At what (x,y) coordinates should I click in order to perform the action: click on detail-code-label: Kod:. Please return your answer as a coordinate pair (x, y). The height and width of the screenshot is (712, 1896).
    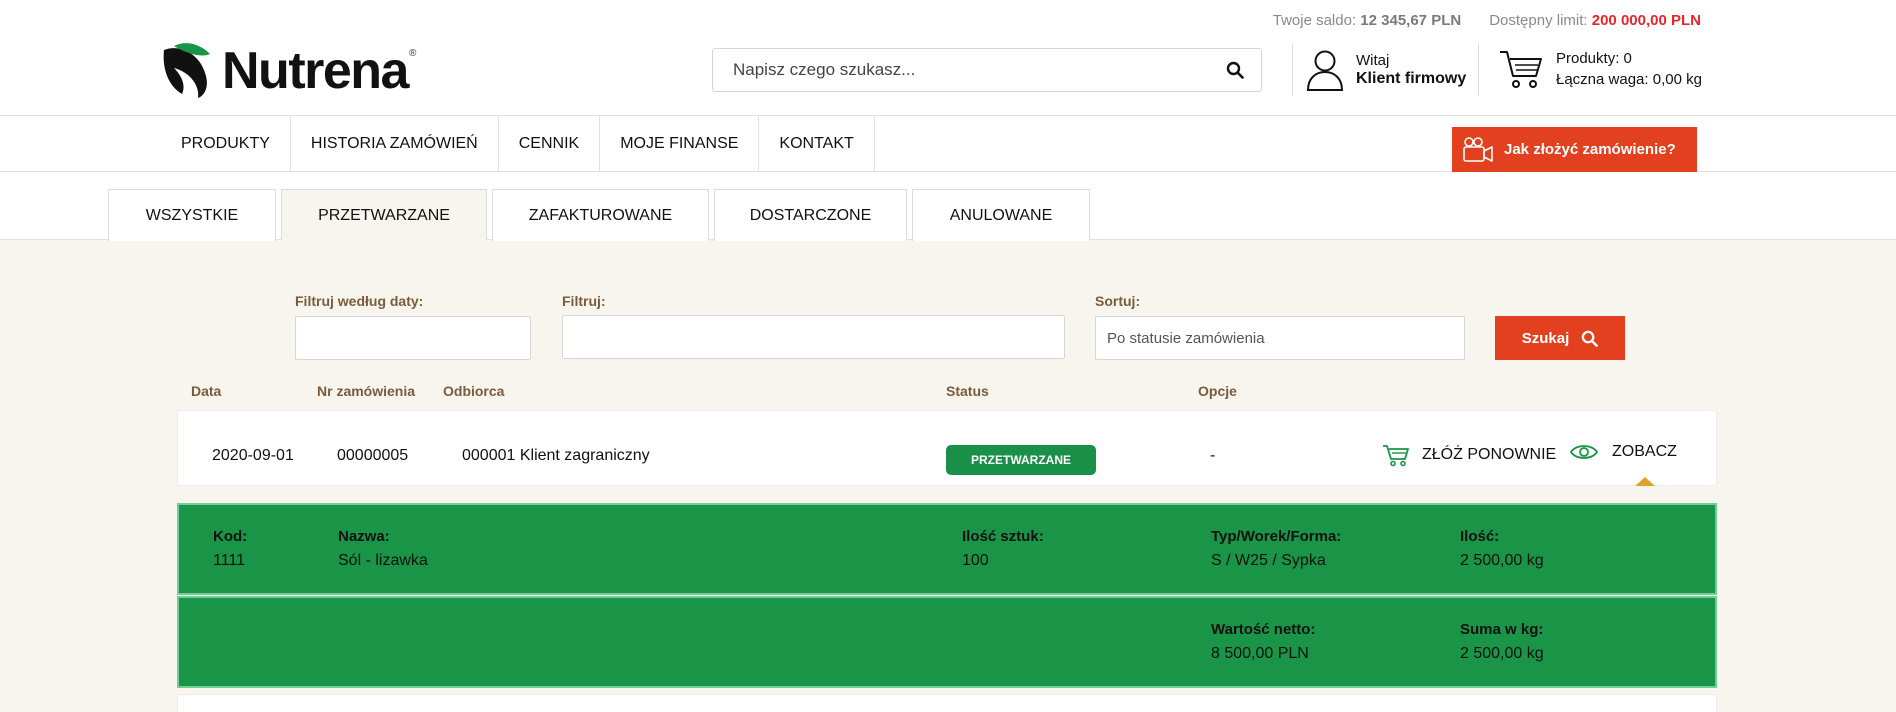
    Looking at the image, I should click on (230, 536).